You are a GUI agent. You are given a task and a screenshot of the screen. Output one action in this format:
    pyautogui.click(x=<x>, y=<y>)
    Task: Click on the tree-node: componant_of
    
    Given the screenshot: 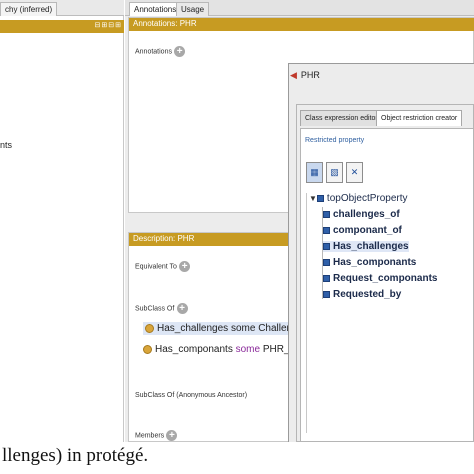 What is the action you would take?
    pyautogui.click(x=362, y=230)
    